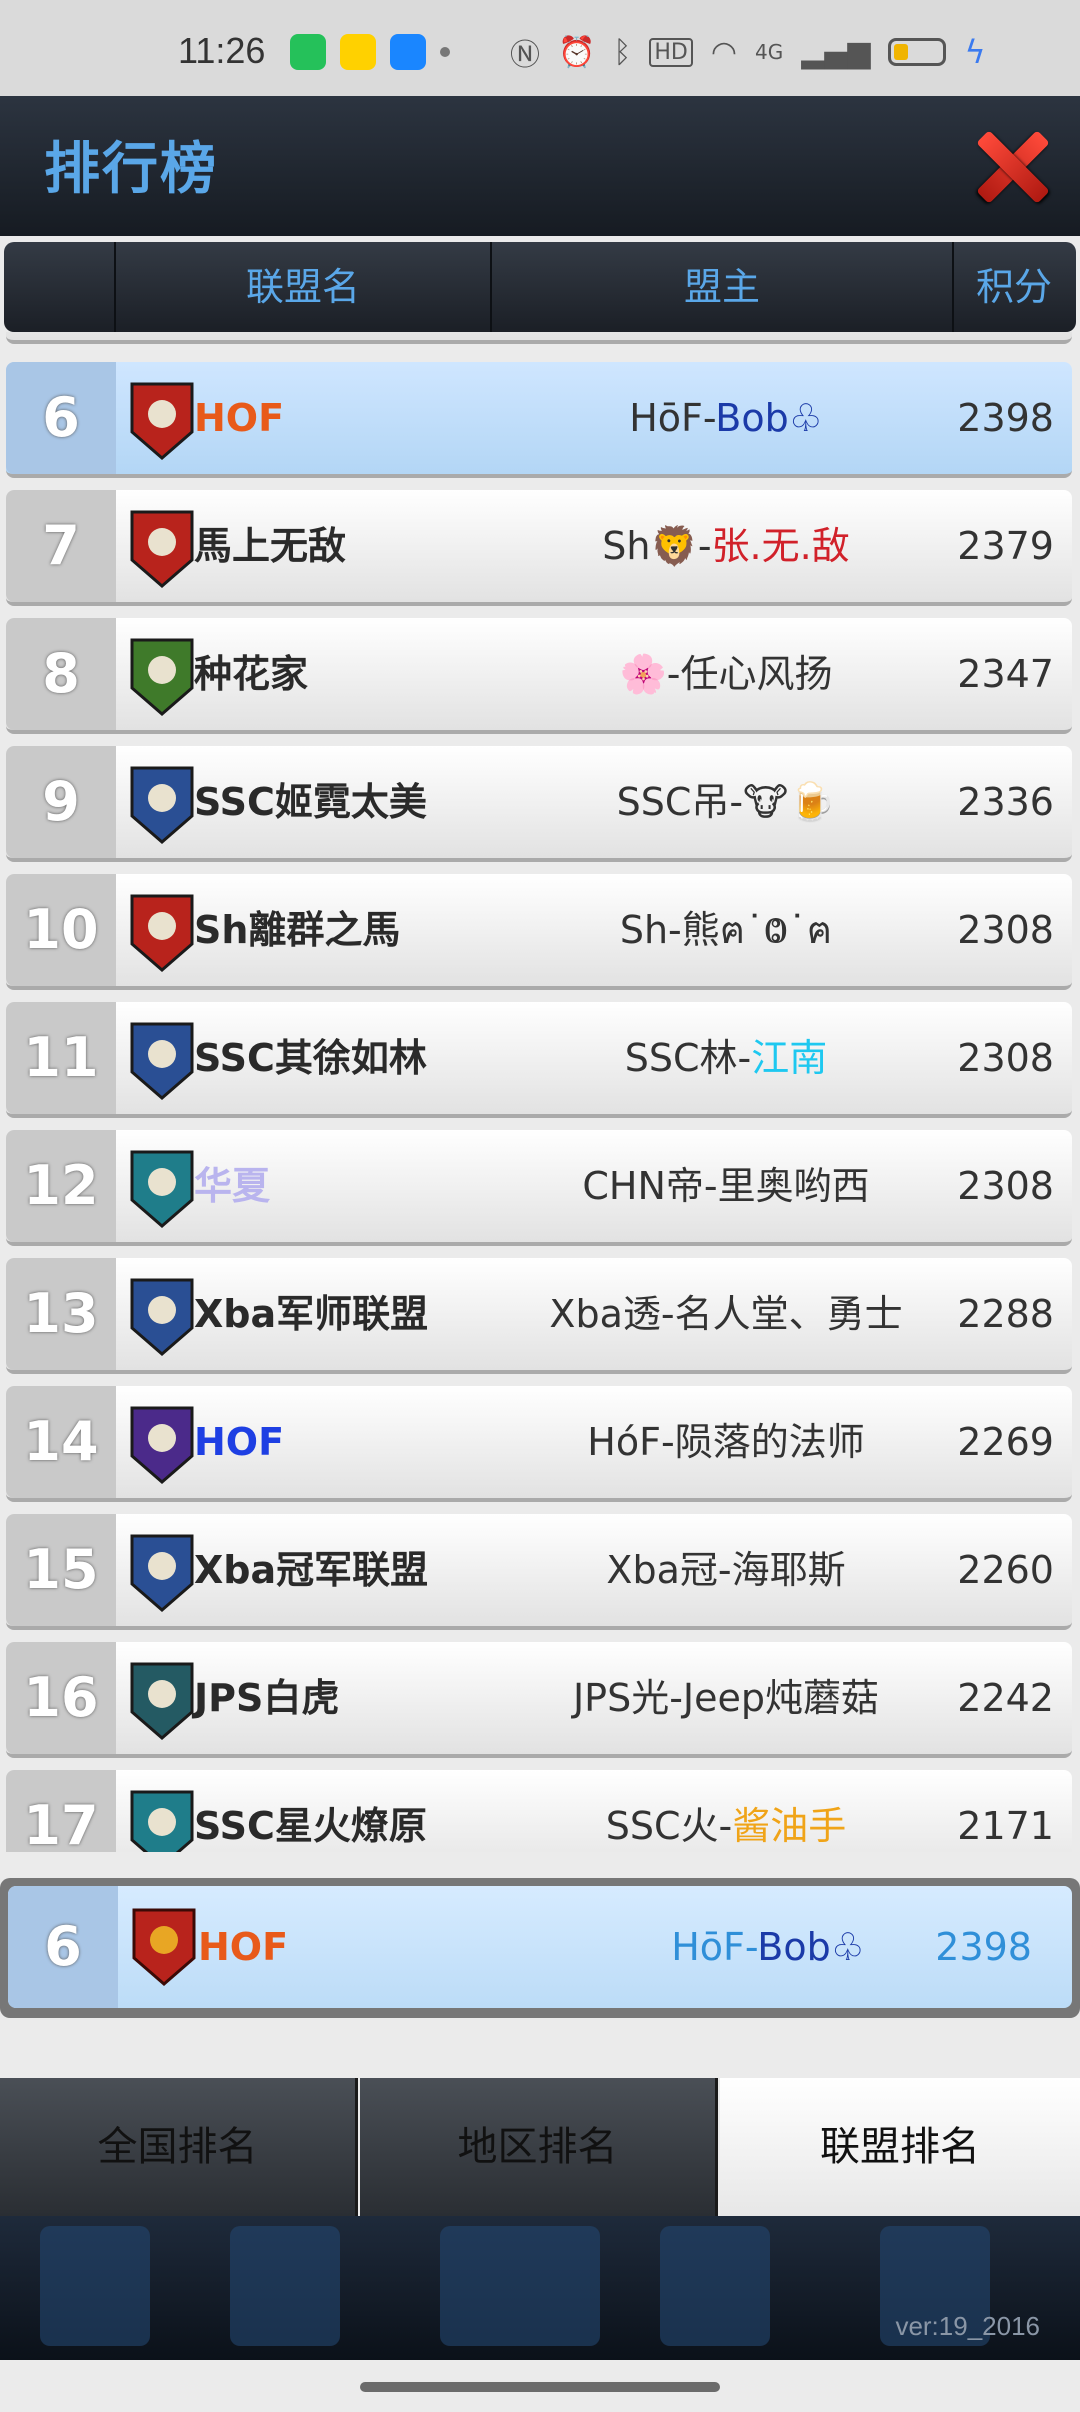 The image size is (1080, 2412). Describe the element at coordinates (724, 52) in the screenshot. I see `wifi-icon: ◠` at that location.